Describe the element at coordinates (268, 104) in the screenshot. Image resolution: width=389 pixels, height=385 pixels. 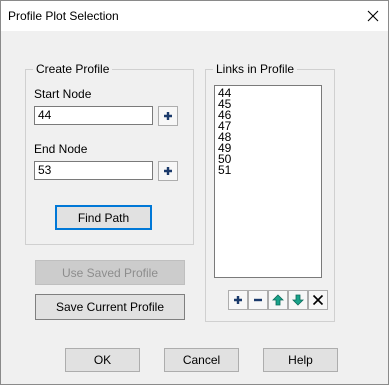
I see `list-item: 45` at that location.